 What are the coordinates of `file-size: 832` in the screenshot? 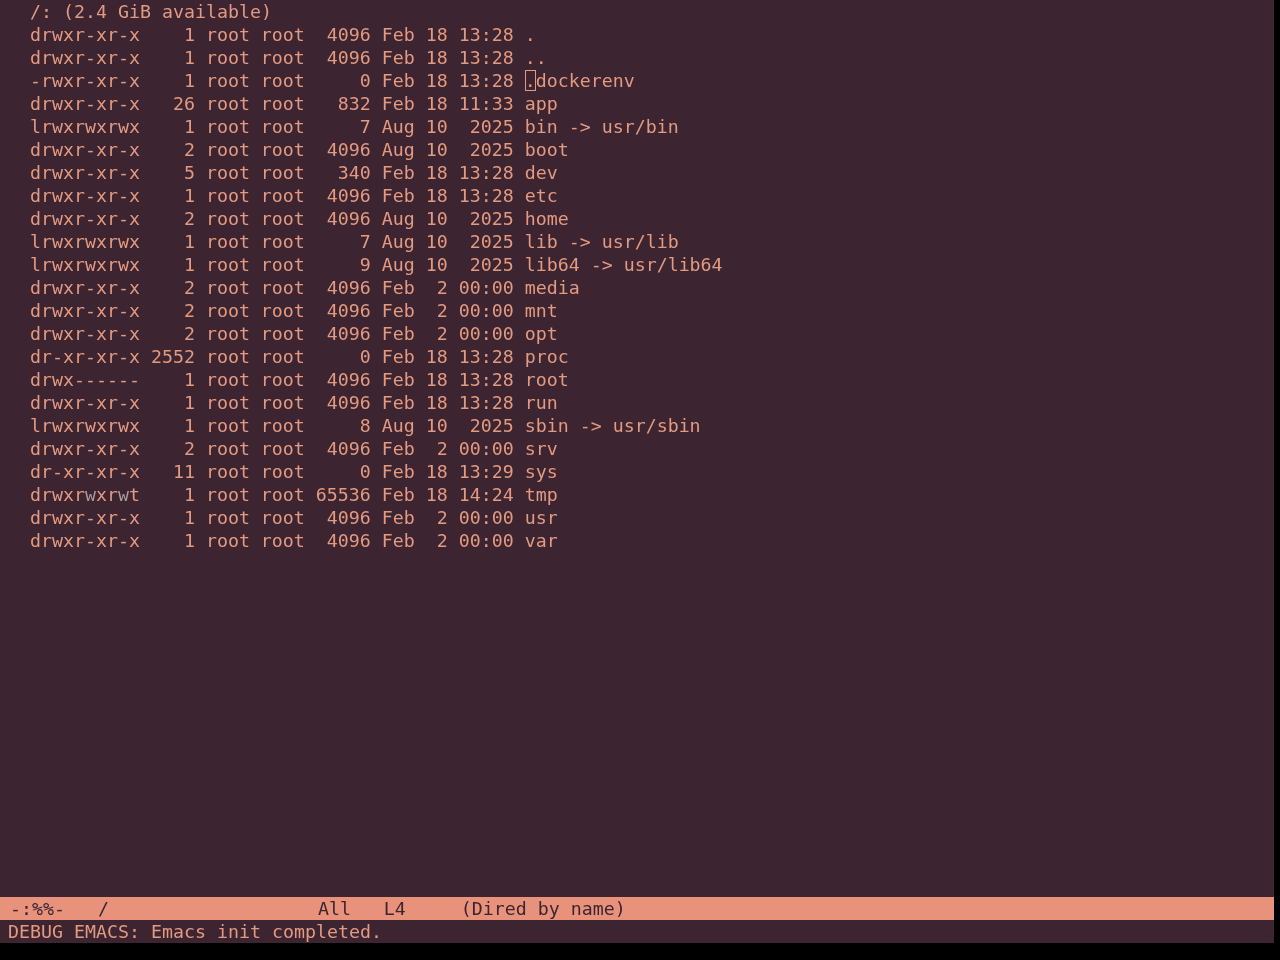 It's located at (353, 103).